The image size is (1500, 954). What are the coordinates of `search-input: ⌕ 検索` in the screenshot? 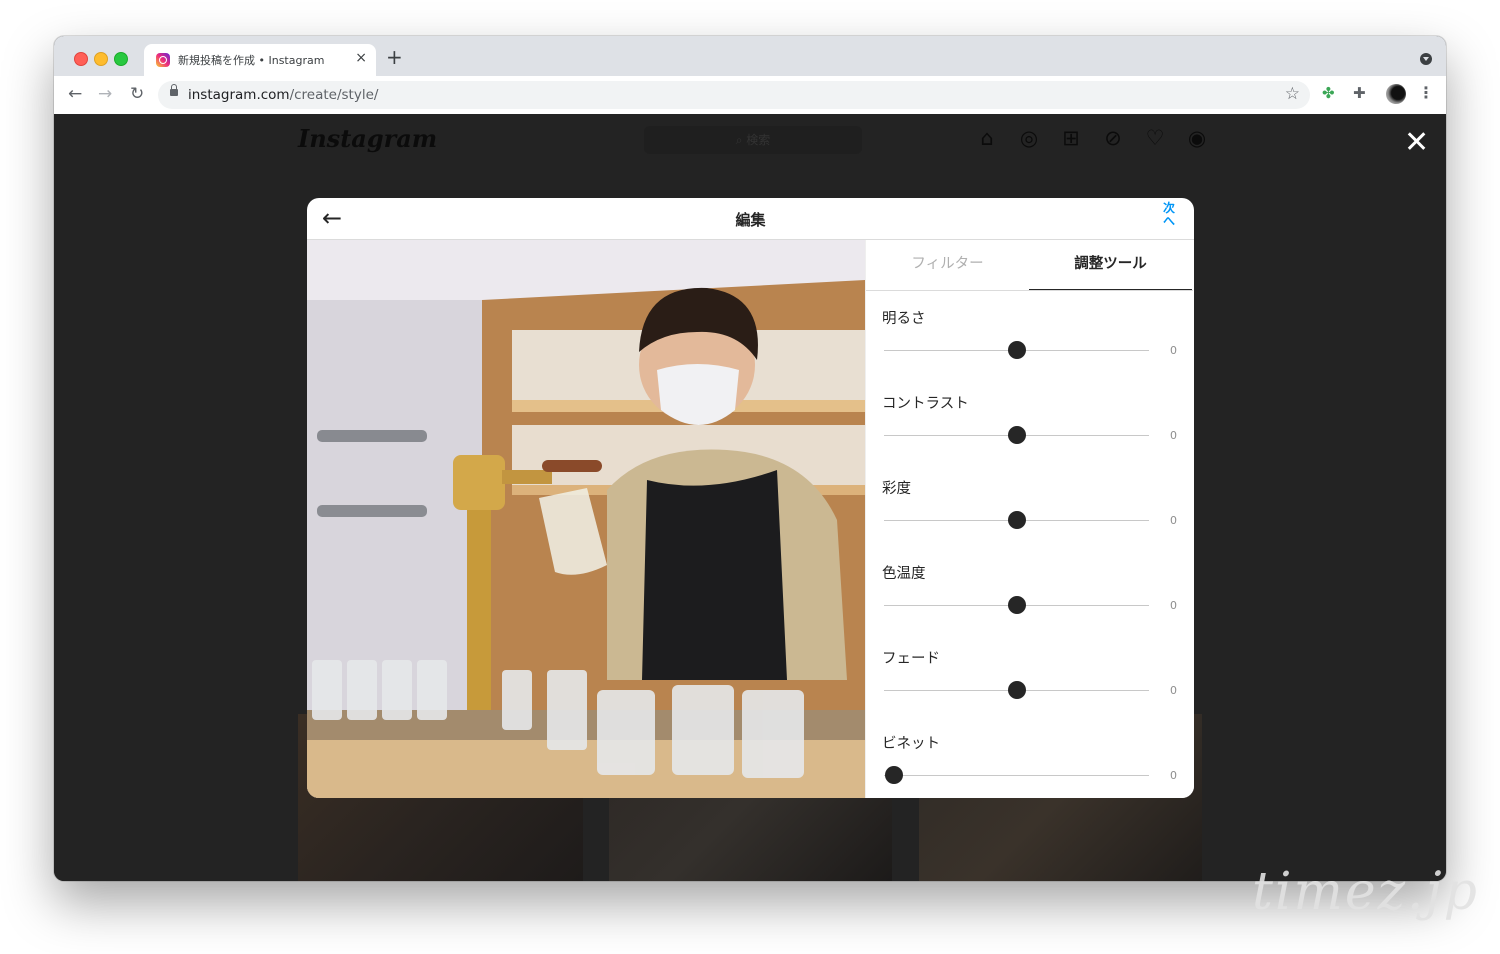 It's located at (753, 140).